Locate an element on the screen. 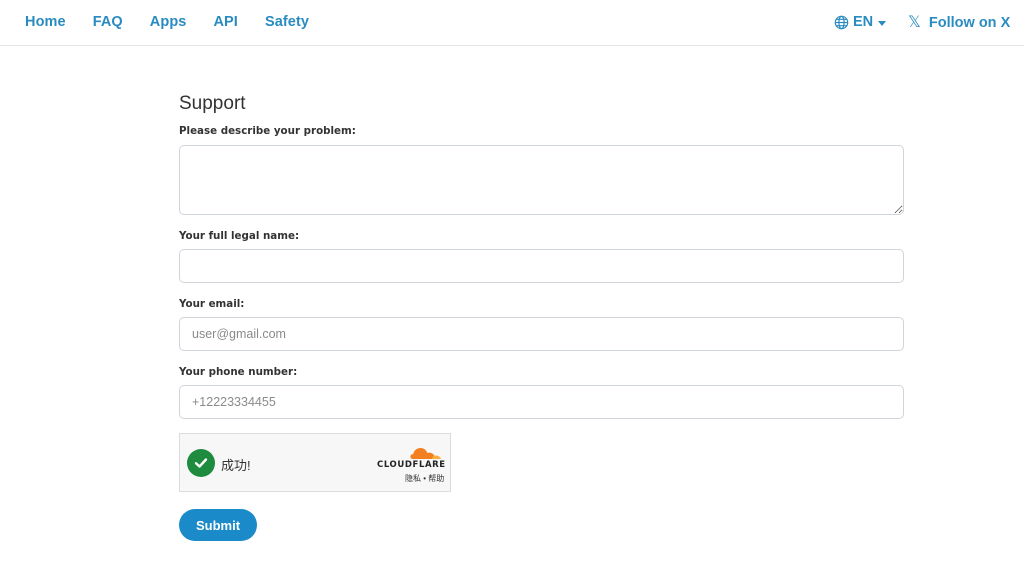 The width and height of the screenshot is (1024, 563). full-name-input is located at coordinates (541, 266).